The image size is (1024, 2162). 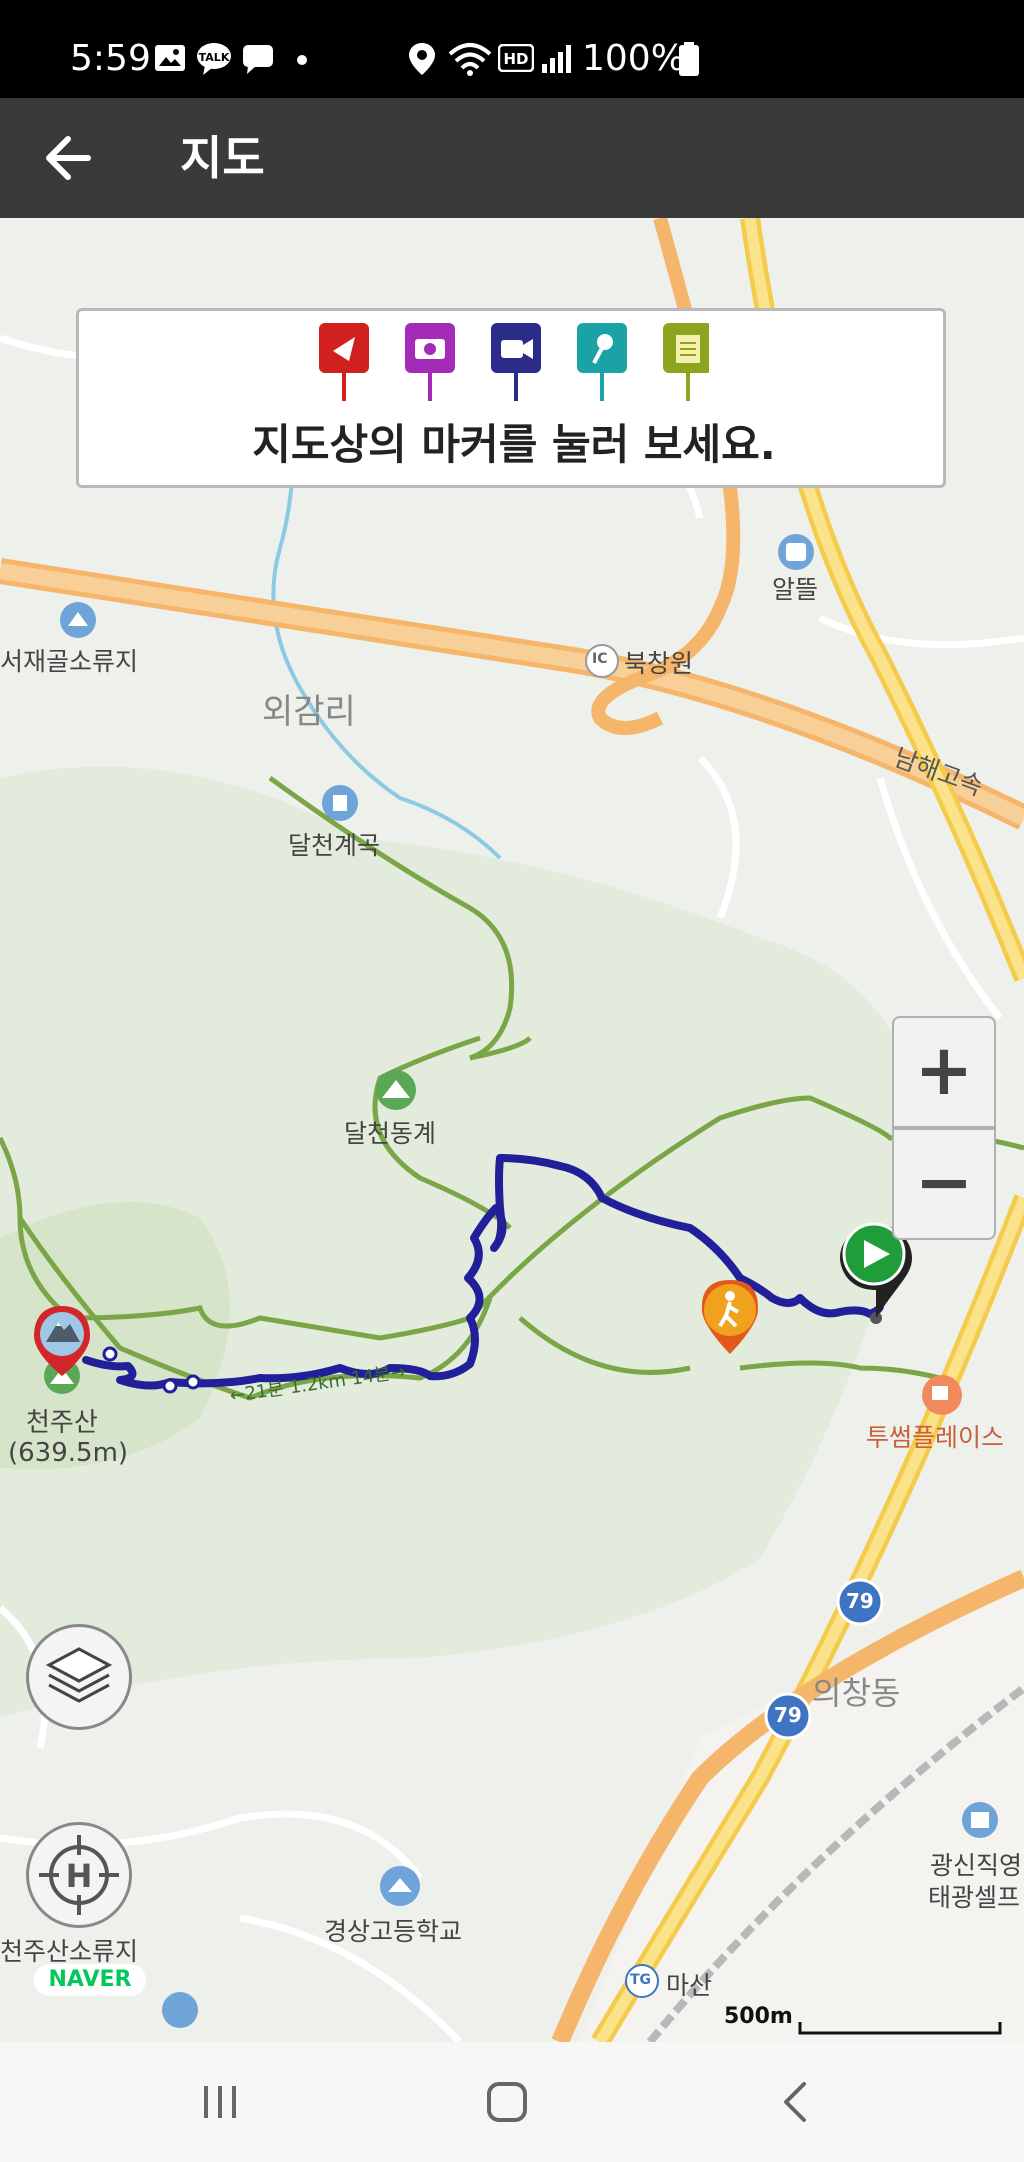 I want to click on svg-text: TALK, so click(x=214, y=57).